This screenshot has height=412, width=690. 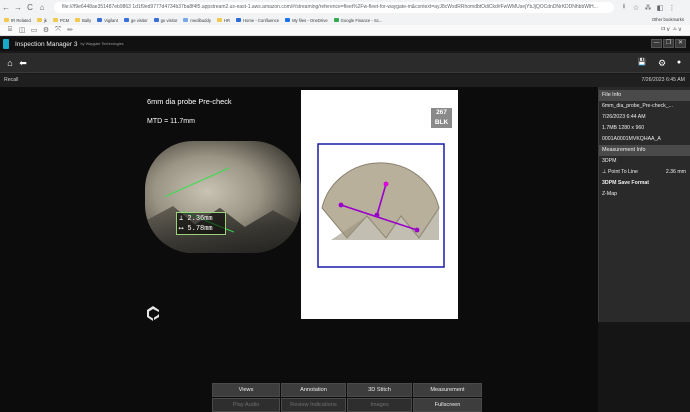 What do you see at coordinates (34, 30) in the screenshot?
I see `folder-icon: ▭` at bounding box center [34, 30].